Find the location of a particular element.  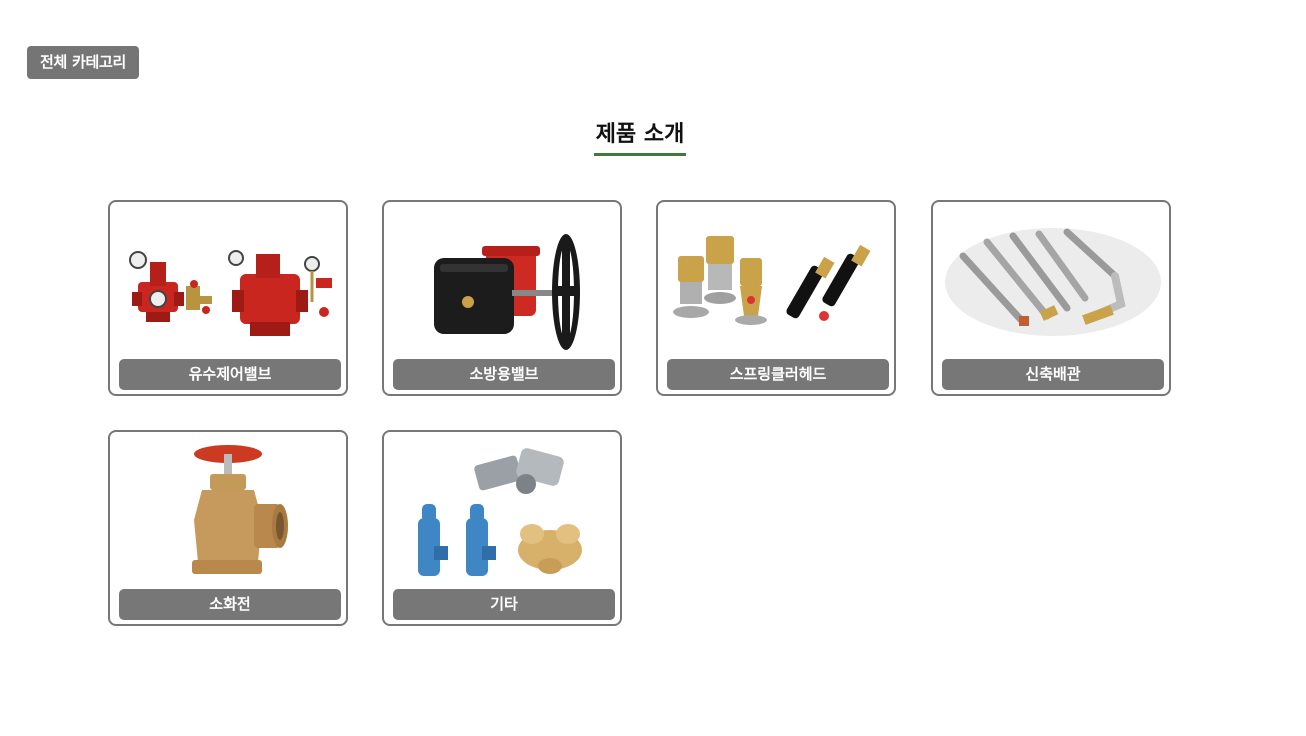

product-card-hydrant: 소화전 is located at coordinates (228, 528).